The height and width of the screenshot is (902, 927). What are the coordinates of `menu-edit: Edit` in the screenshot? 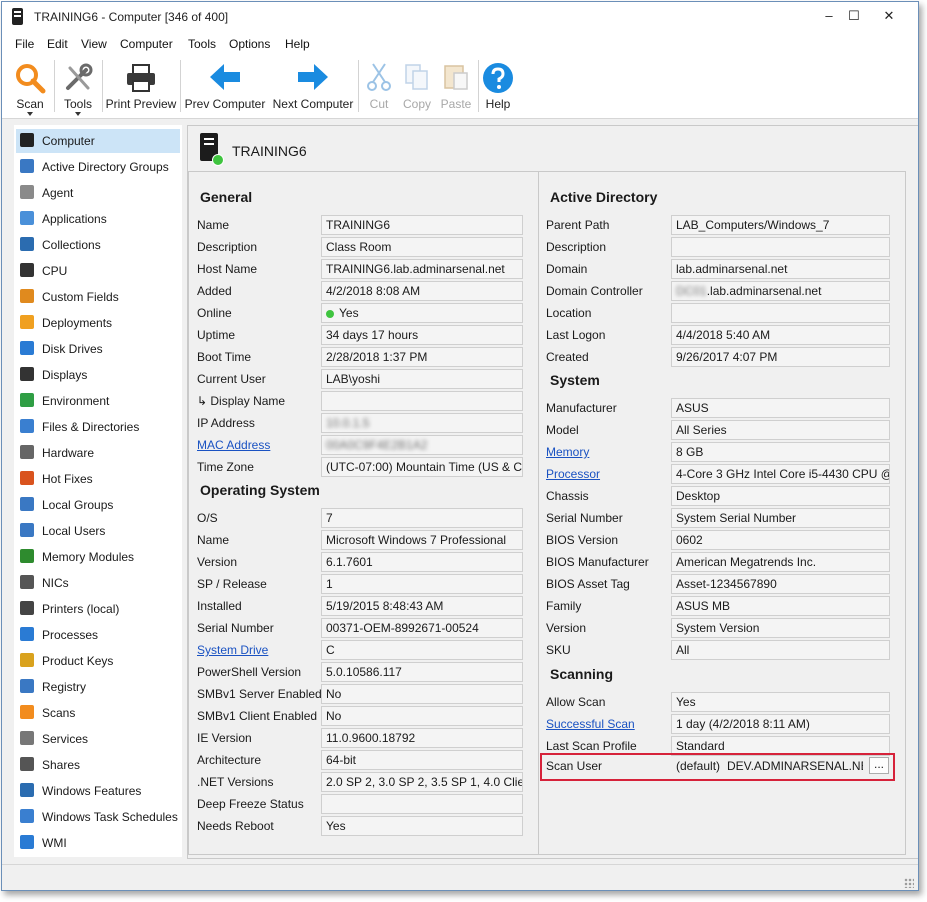 It's located at (57, 44).